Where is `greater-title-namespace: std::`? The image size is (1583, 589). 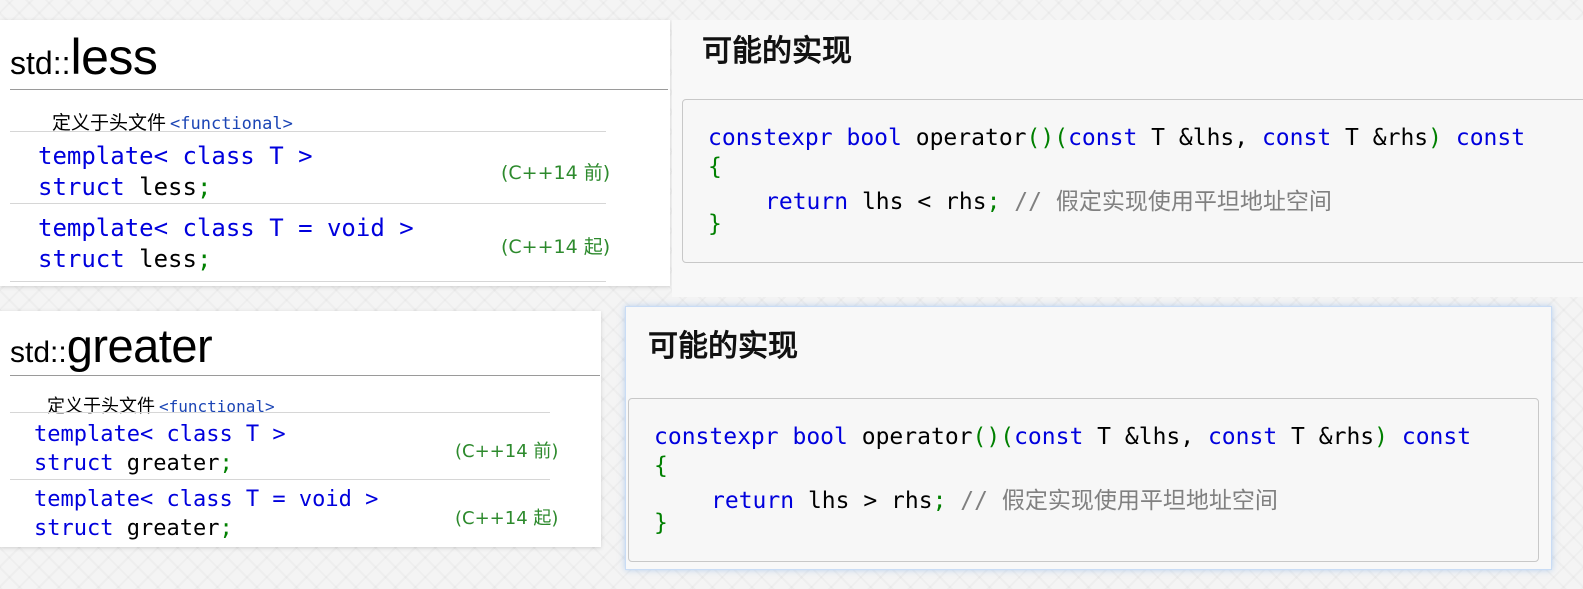 greater-title-namespace: std:: is located at coordinates (38, 352).